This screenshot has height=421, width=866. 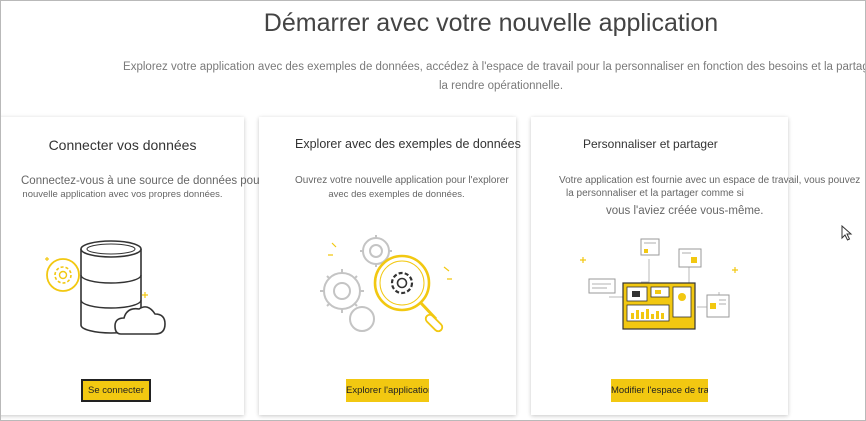 What do you see at coordinates (659, 284) in the screenshot?
I see `dashboard-share-icon` at bounding box center [659, 284].